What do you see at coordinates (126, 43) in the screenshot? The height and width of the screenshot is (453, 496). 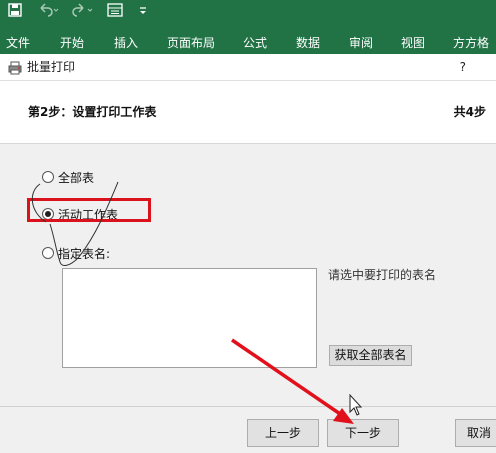 I see `tab-insert: 插入` at bounding box center [126, 43].